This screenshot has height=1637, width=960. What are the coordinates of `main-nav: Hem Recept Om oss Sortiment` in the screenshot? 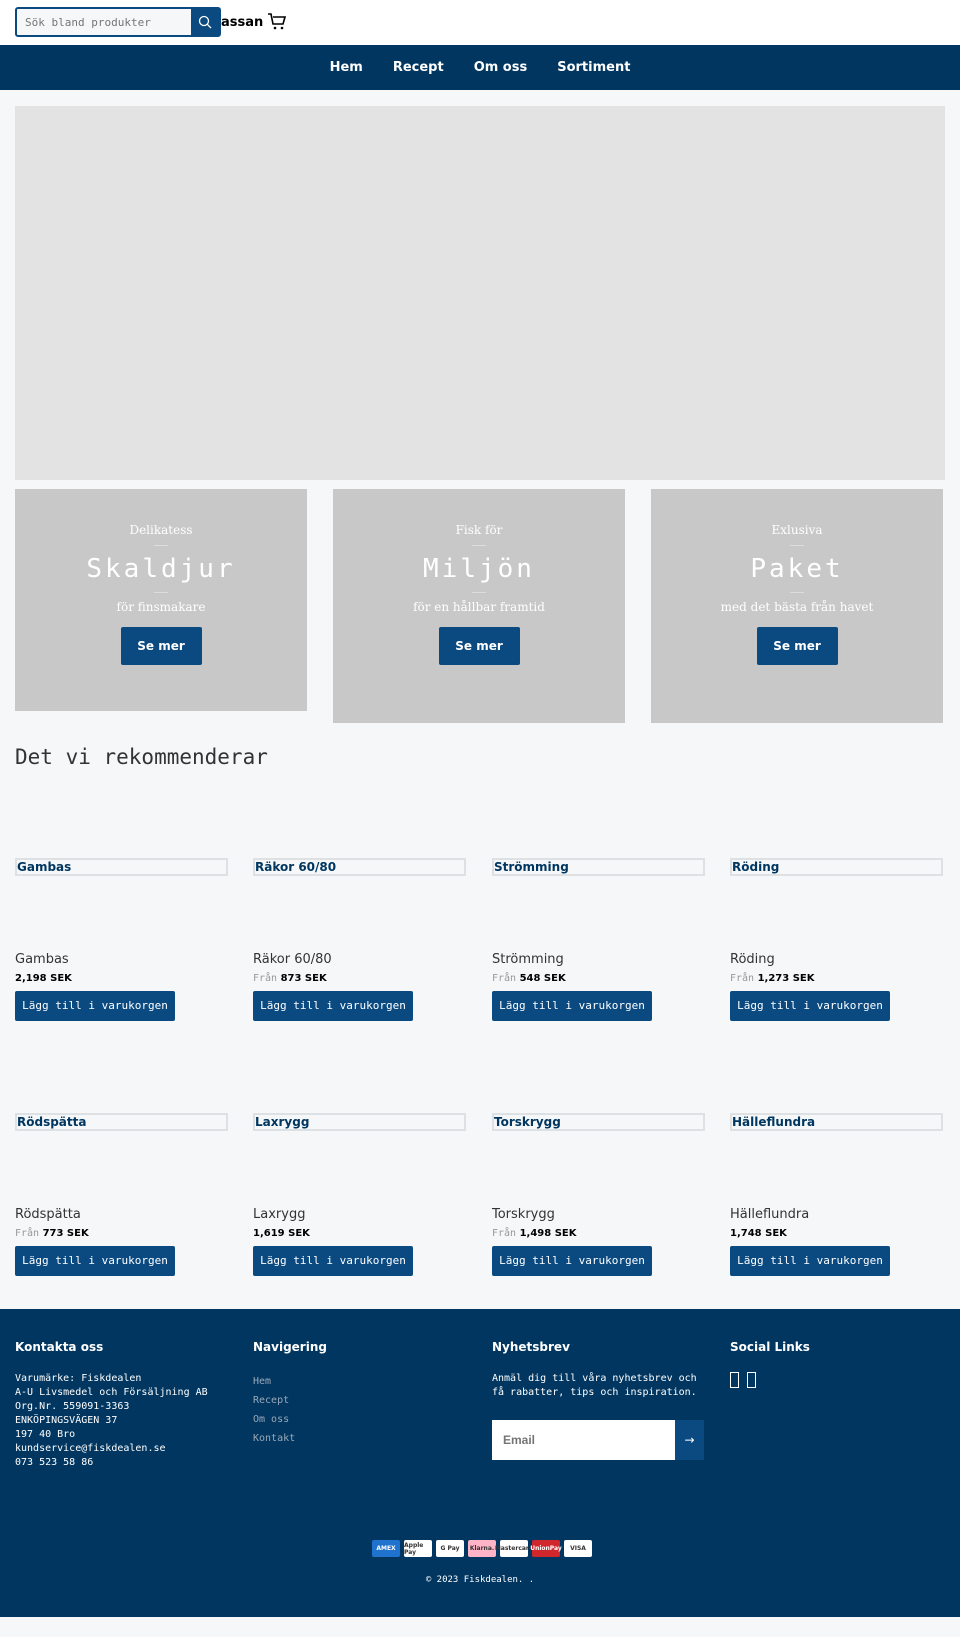 It's located at (480, 67).